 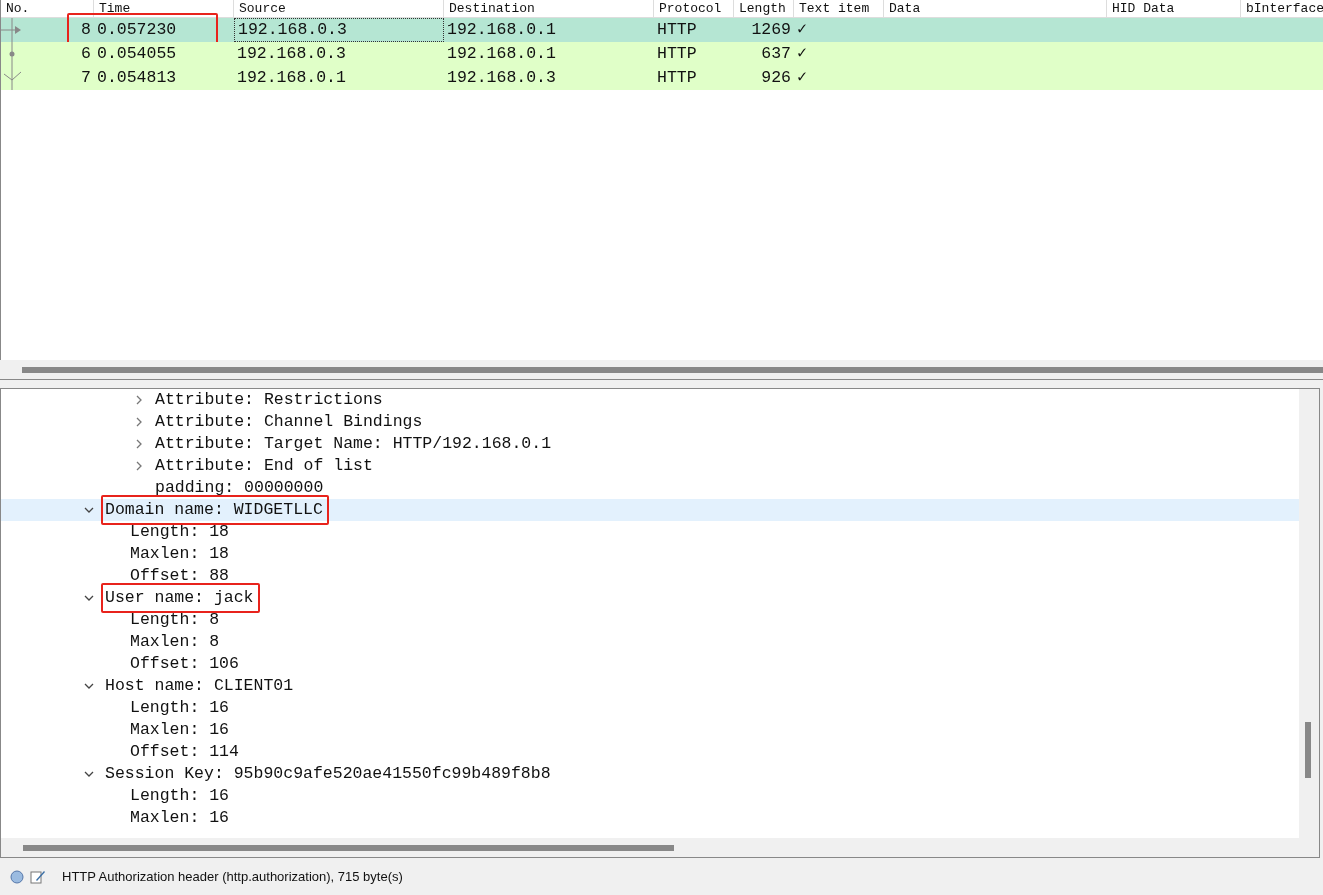 What do you see at coordinates (549, 8) in the screenshot?
I see `column-header: Destination` at bounding box center [549, 8].